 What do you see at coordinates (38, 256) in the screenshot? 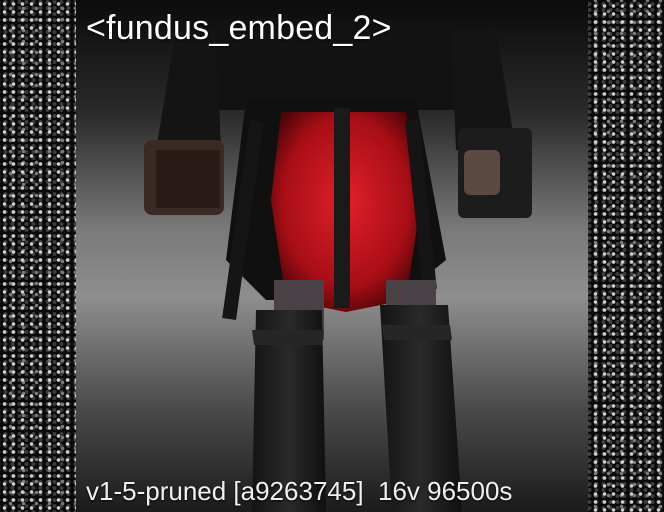
I see `noise-pattern-left` at bounding box center [38, 256].